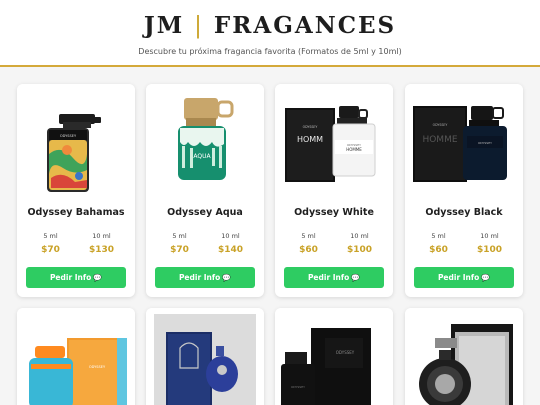 The height and width of the screenshot is (405, 540). I want to click on price-value: $130, so click(101, 250).